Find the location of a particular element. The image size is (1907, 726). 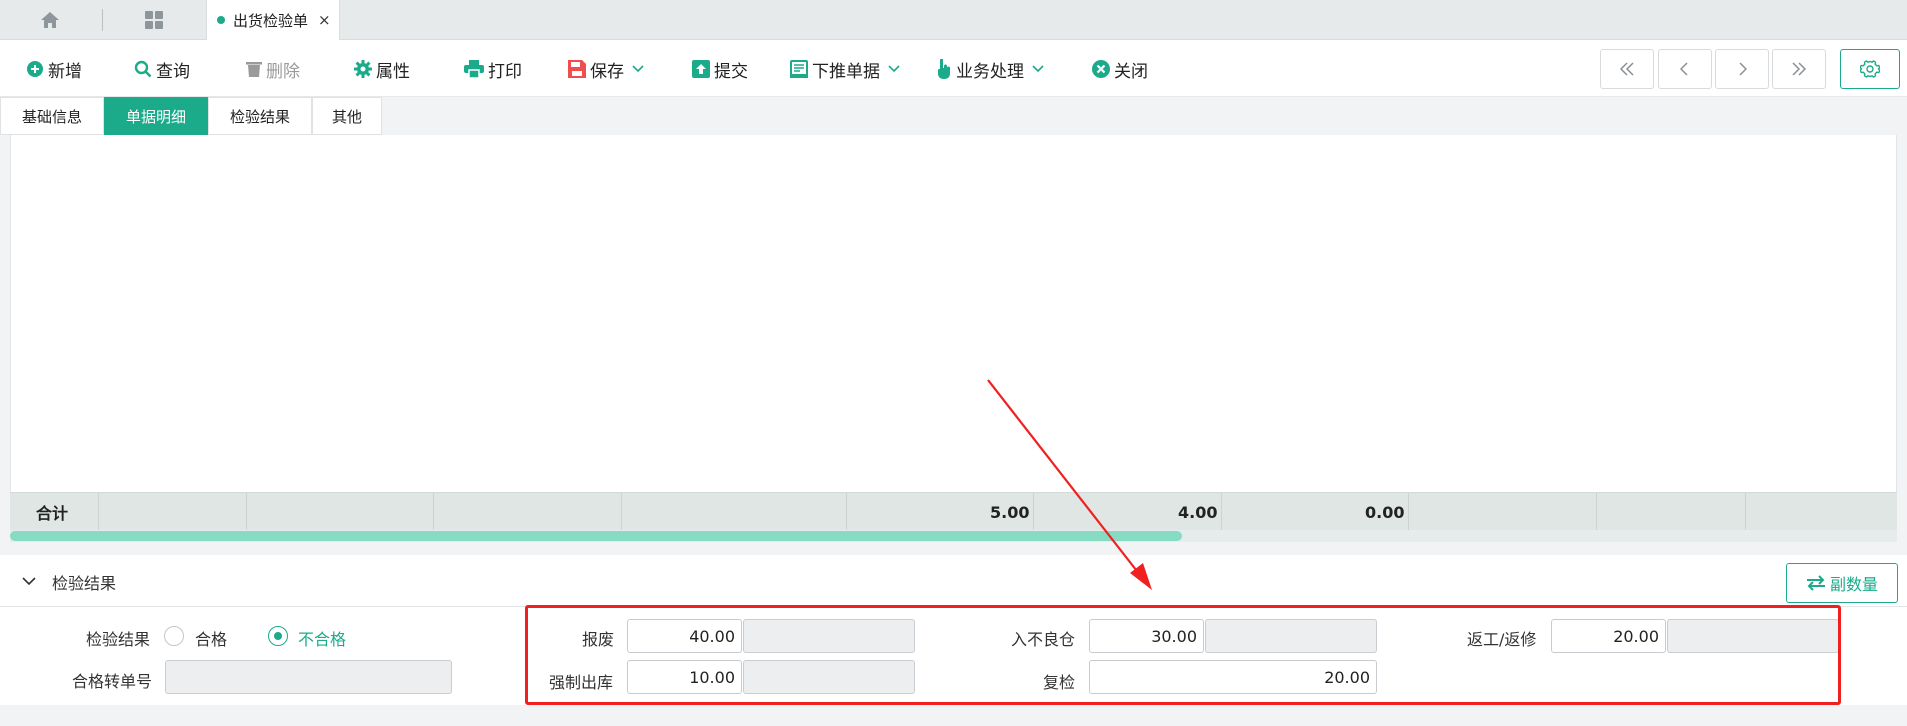

tab-outbound-inspection: 出货检验单 × is located at coordinates (273, 20).